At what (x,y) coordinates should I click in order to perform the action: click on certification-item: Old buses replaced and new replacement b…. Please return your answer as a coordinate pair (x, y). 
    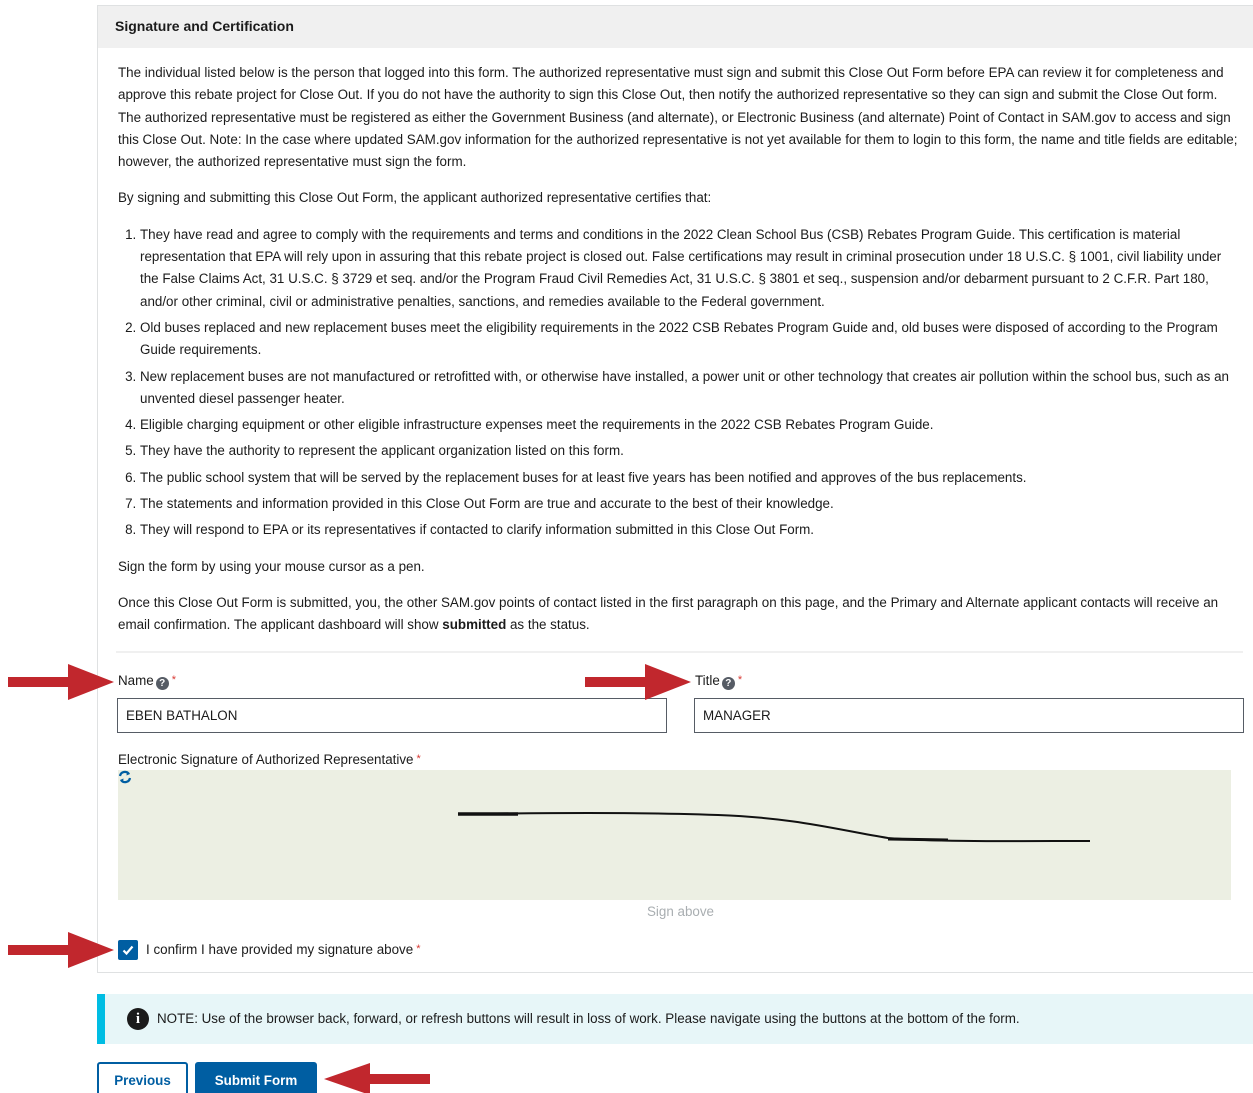
    Looking at the image, I should click on (691, 339).